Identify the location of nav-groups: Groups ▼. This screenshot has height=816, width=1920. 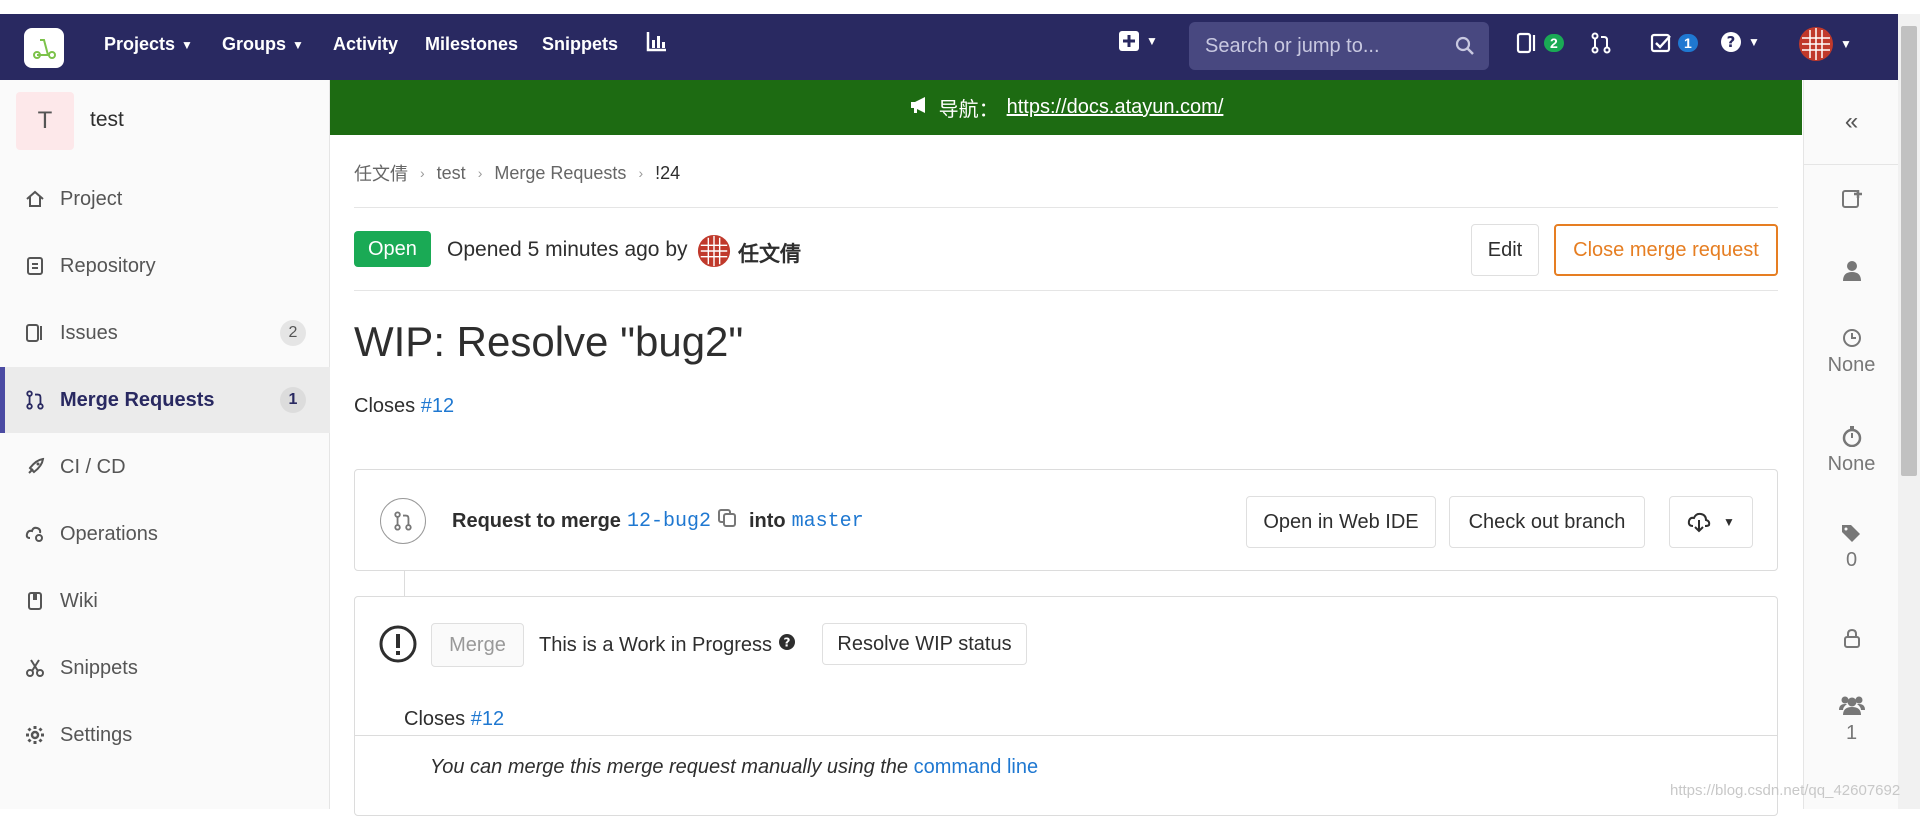
(263, 44).